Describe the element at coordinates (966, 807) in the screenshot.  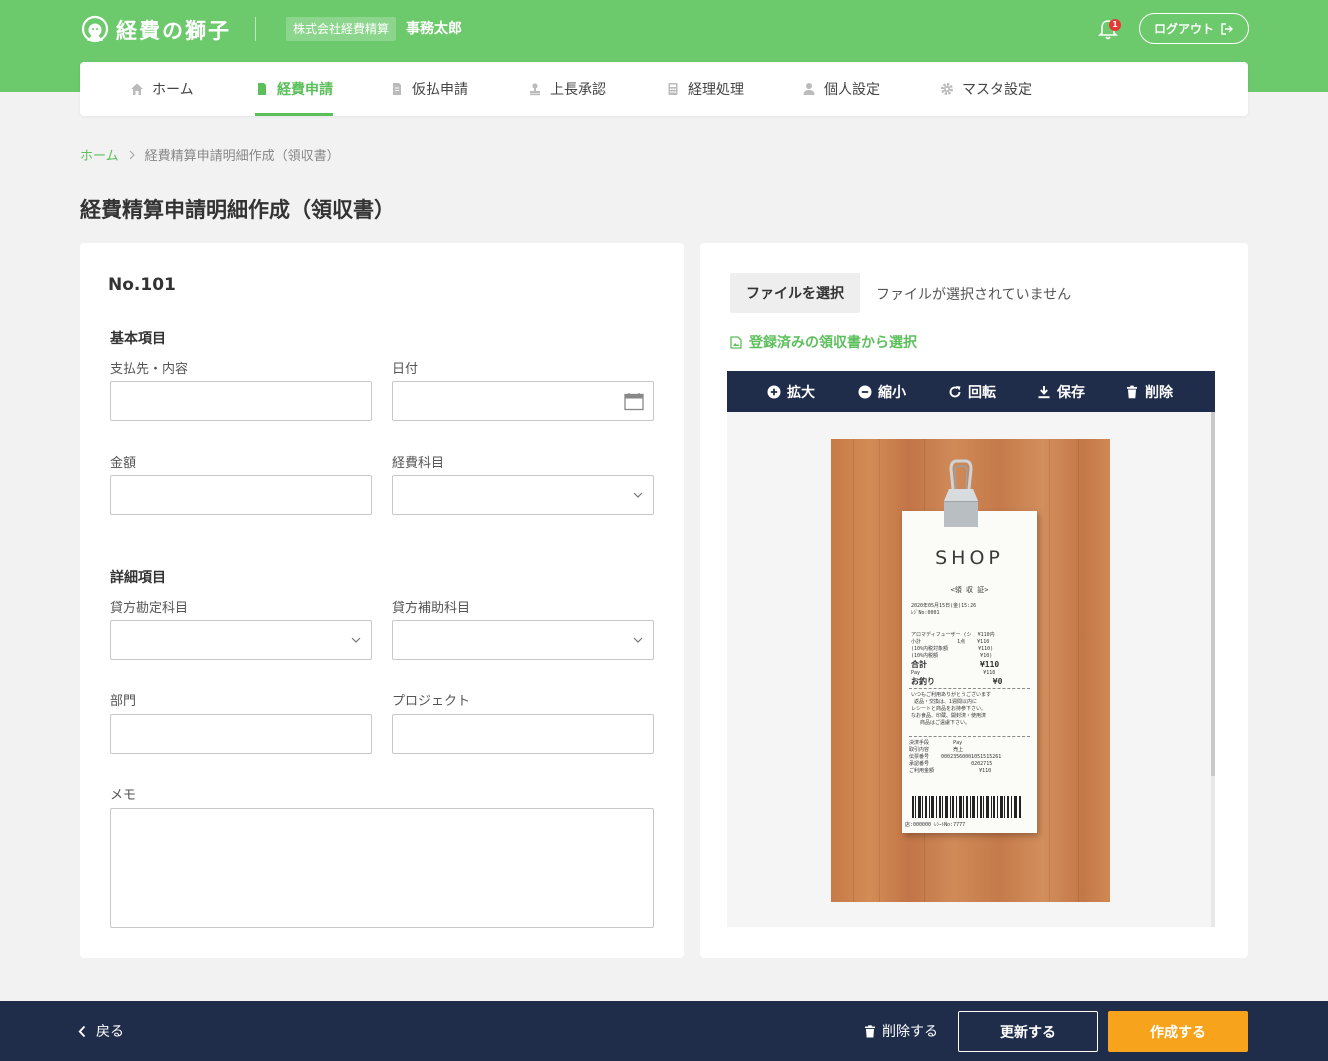
I see `barcode-icon` at that location.